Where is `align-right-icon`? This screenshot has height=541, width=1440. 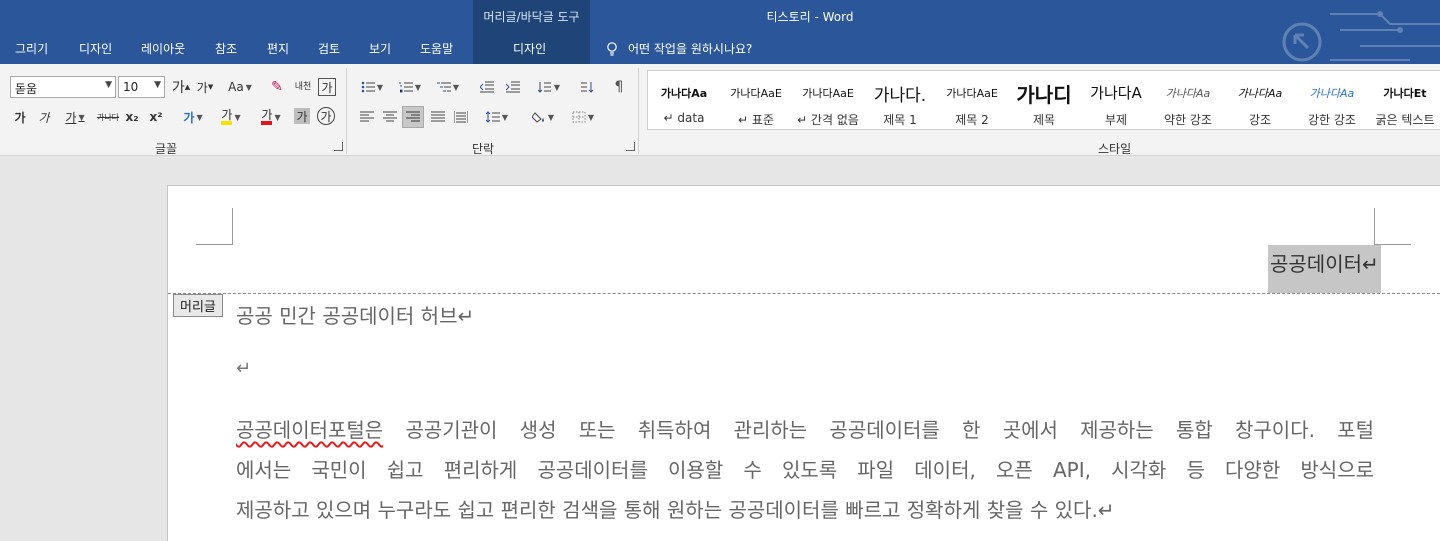 align-right-icon is located at coordinates (413, 117).